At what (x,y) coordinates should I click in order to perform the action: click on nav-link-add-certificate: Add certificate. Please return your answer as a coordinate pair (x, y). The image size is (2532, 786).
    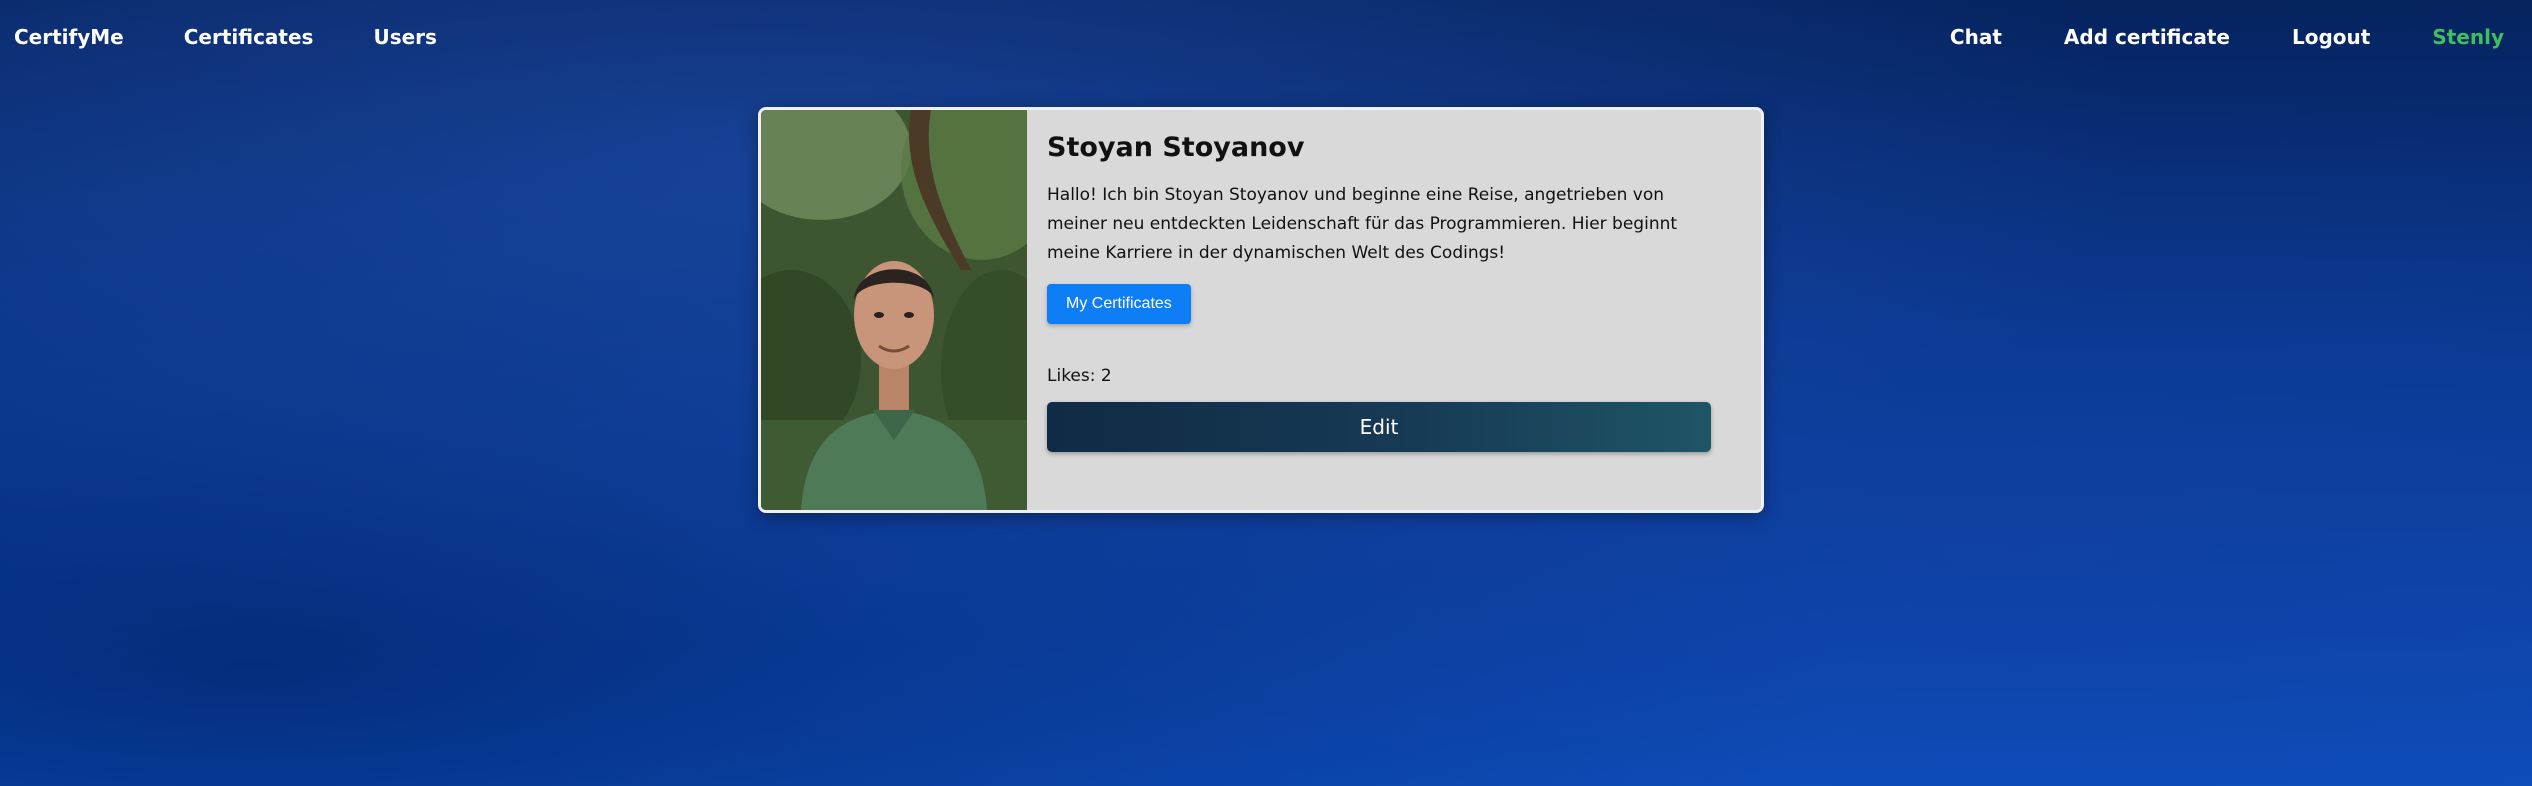
    Looking at the image, I should click on (2147, 37).